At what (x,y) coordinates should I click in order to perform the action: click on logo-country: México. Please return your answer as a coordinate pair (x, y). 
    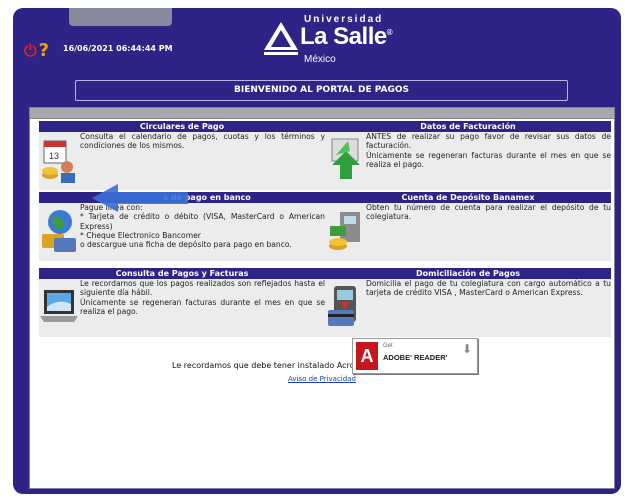
    Looking at the image, I should click on (320, 59).